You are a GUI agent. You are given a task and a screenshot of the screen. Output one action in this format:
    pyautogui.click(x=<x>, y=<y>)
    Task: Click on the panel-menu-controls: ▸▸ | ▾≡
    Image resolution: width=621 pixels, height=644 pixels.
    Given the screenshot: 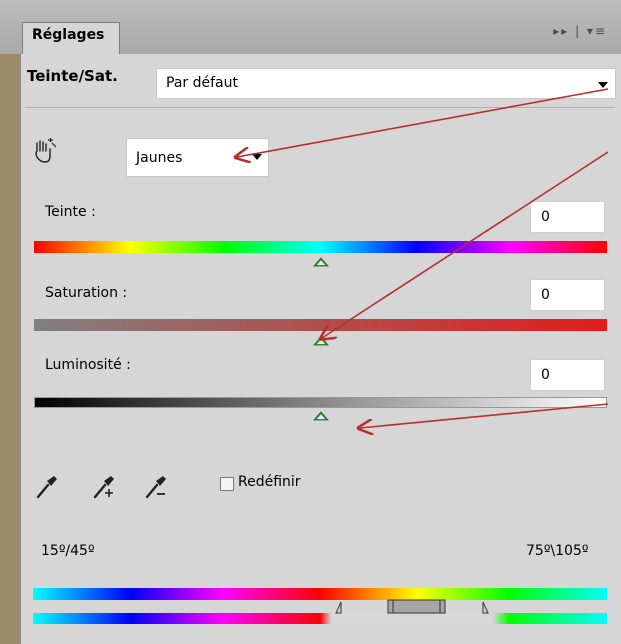 What is the action you would take?
    pyautogui.click(x=580, y=31)
    